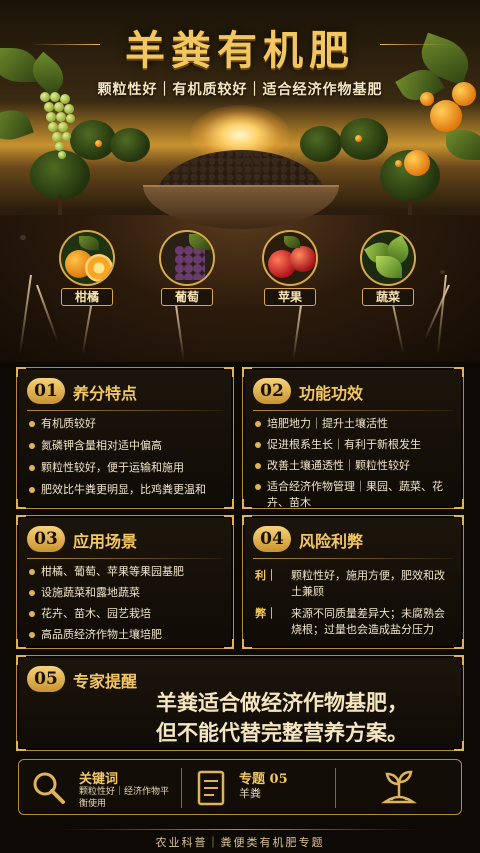 Image resolution: width=480 pixels, height=853 pixels. I want to click on cons-row: 弊｜ 来源不同质量差异大；未腐熟会烧根；过量也会造成盐分压力, so click(355, 622).